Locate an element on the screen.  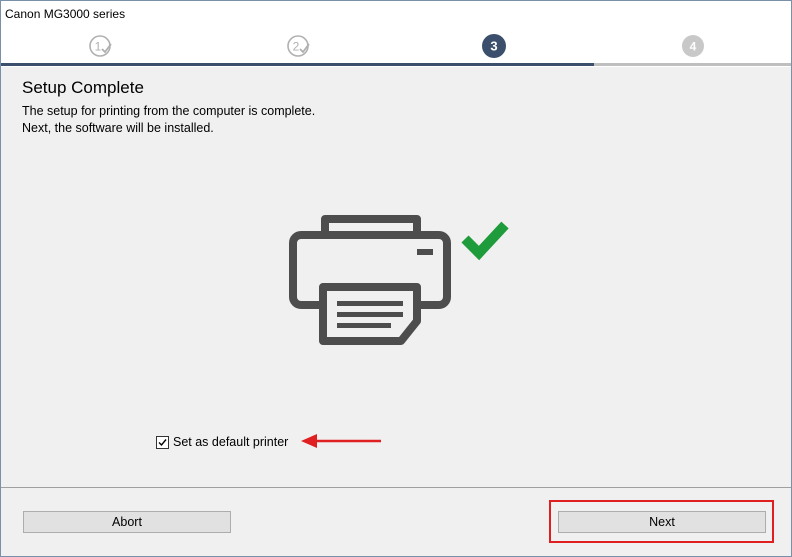
checkbox-check-icon is located at coordinates (162, 442).